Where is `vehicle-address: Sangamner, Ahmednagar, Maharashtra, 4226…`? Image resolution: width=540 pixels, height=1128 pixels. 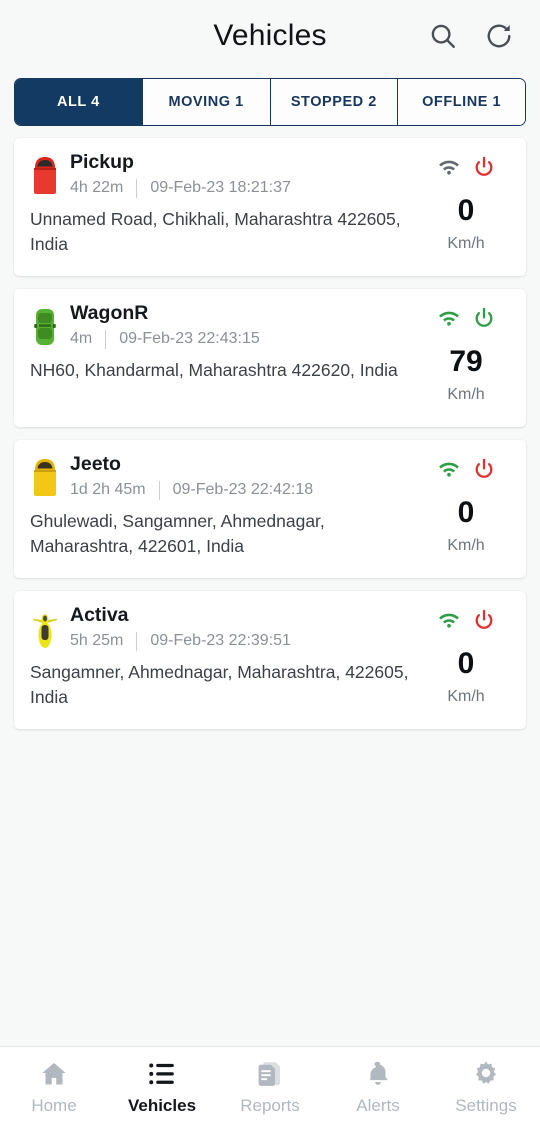 vehicle-address: Sangamner, Ahmednagar, Maharashtra, 4226… is located at coordinates (219, 684).